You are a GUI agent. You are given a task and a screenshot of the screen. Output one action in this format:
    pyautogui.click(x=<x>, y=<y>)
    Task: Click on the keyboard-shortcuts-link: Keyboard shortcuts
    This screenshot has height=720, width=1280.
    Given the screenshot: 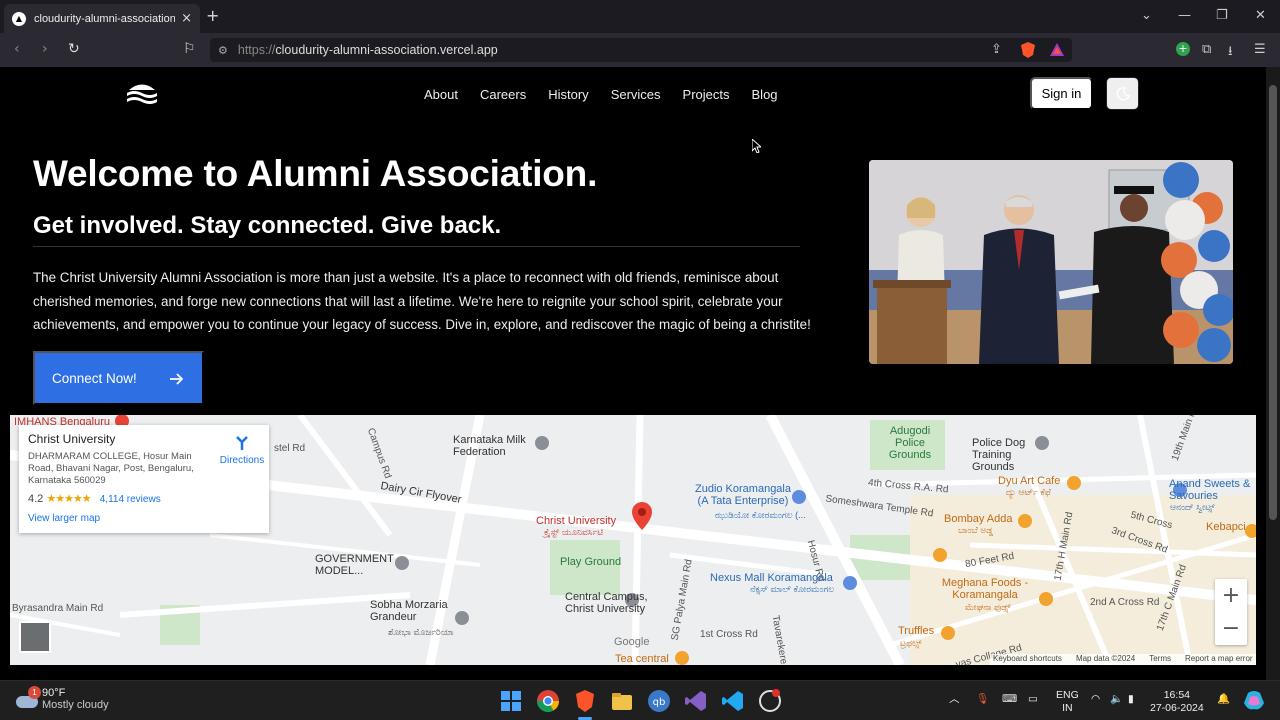 What is the action you would take?
    pyautogui.click(x=1027, y=659)
    